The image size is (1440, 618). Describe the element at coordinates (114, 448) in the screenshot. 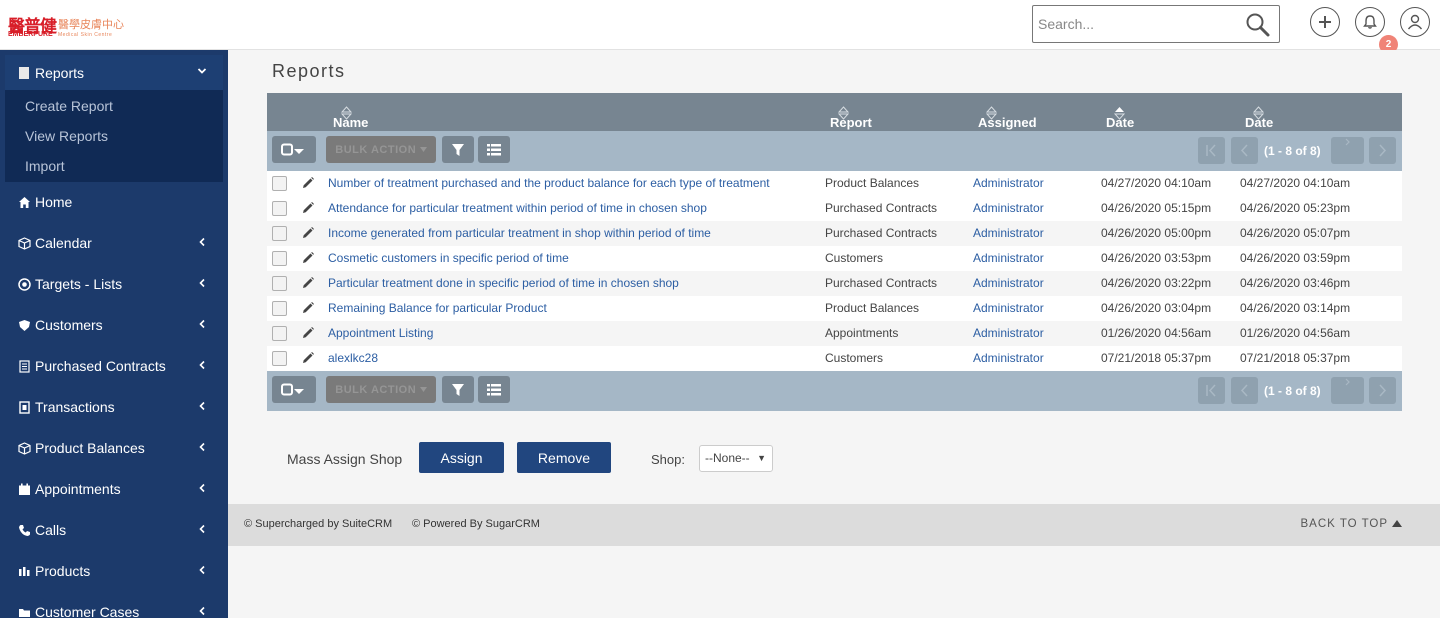

I see `sidebar-item-product-balances: Product Balances` at that location.